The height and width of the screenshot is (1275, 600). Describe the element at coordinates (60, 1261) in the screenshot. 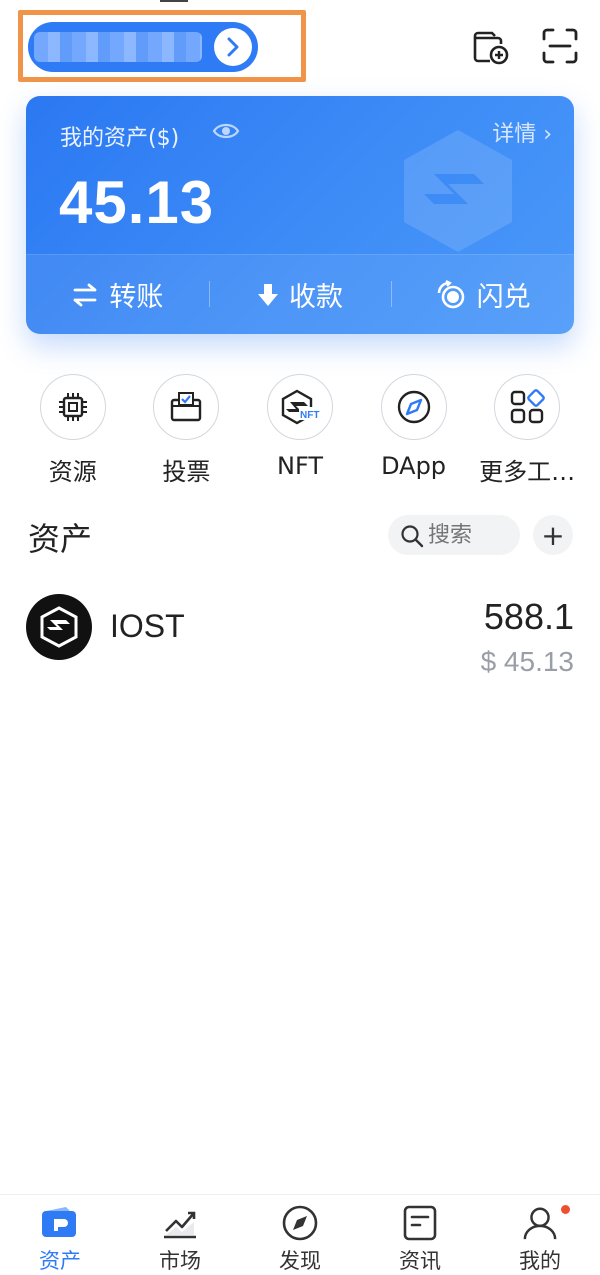

I see `tab-label: 资产` at that location.